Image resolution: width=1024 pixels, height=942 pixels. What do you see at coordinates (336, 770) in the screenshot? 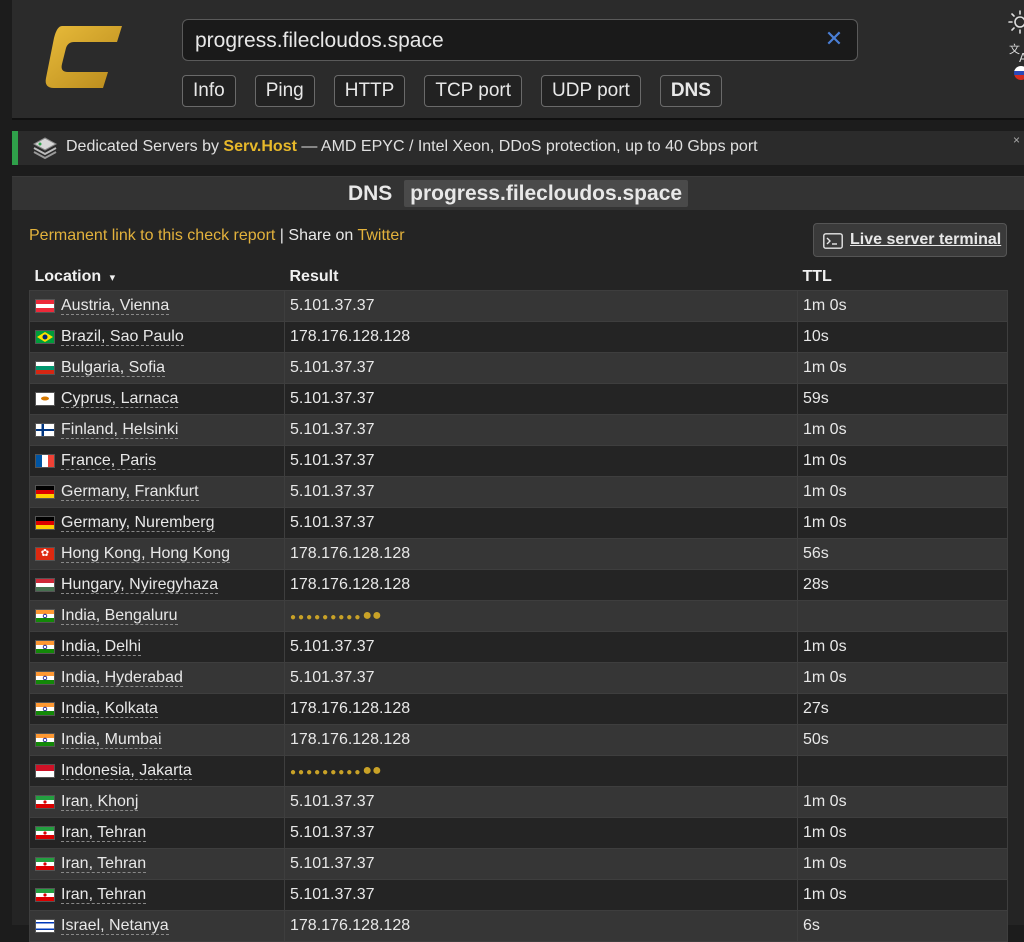
I see `loading-dots-icon: ●●●●●●●●●●●` at bounding box center [336, 770].